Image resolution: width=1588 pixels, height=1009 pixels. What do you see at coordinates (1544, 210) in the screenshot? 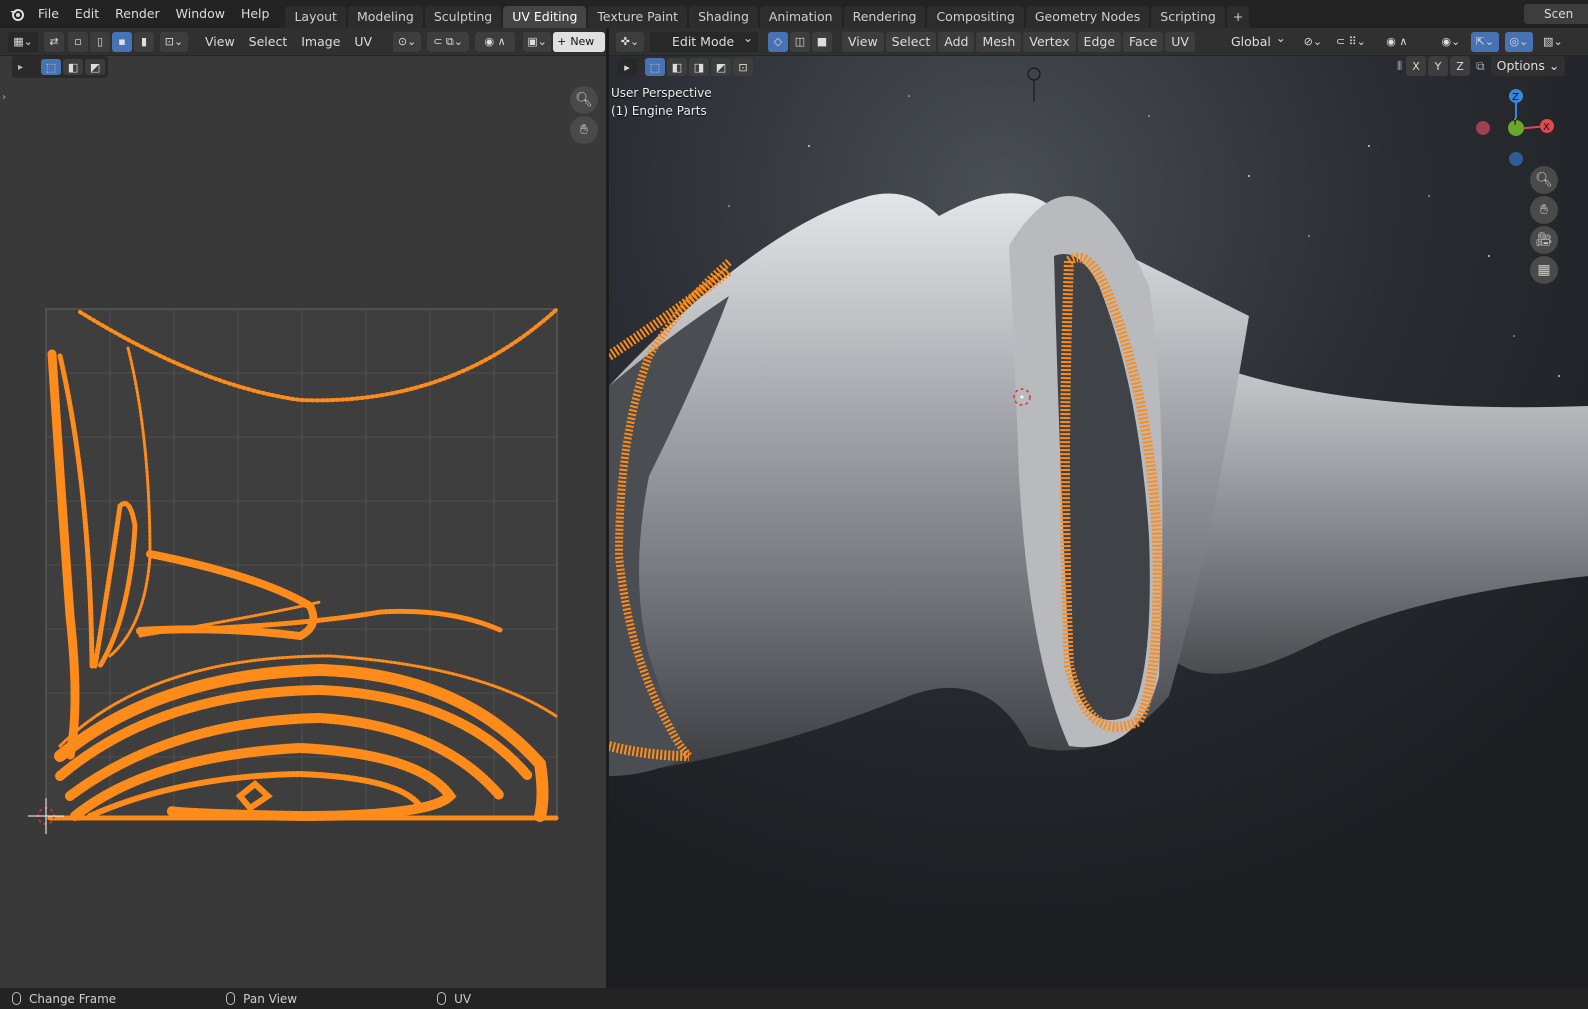
I see `vp-pan-icon: ✋︎` at bounding box center [1544, 210].